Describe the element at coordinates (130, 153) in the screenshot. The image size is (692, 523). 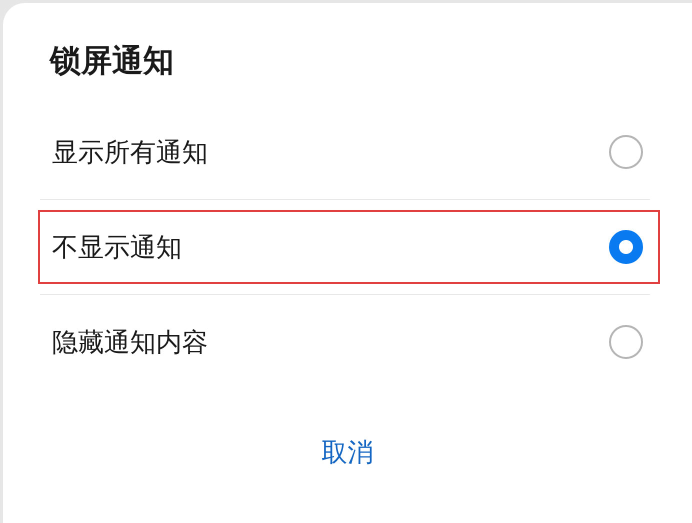
I see `option-label: 显示所有通知` at that location.